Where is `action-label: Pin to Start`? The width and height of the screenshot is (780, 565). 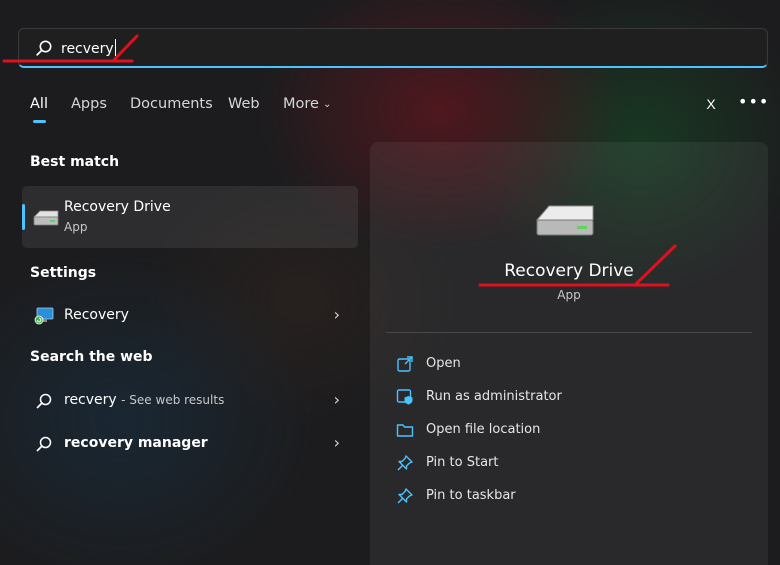 action-label: Pin to Start is located at coordinates (462, 462).